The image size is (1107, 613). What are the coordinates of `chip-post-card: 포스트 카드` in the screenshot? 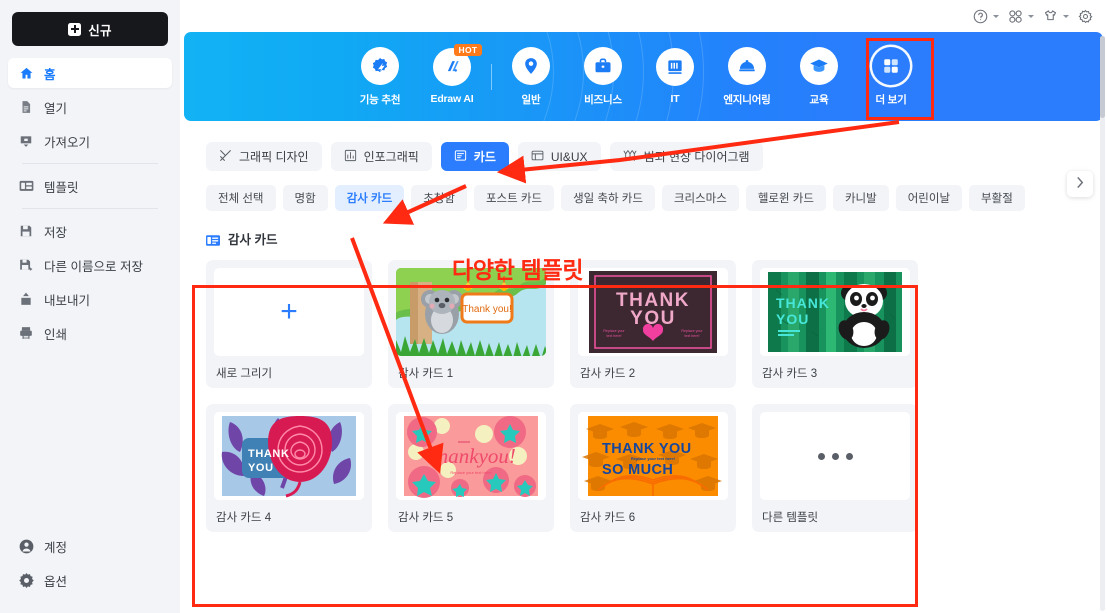 It's located at (514, 198).